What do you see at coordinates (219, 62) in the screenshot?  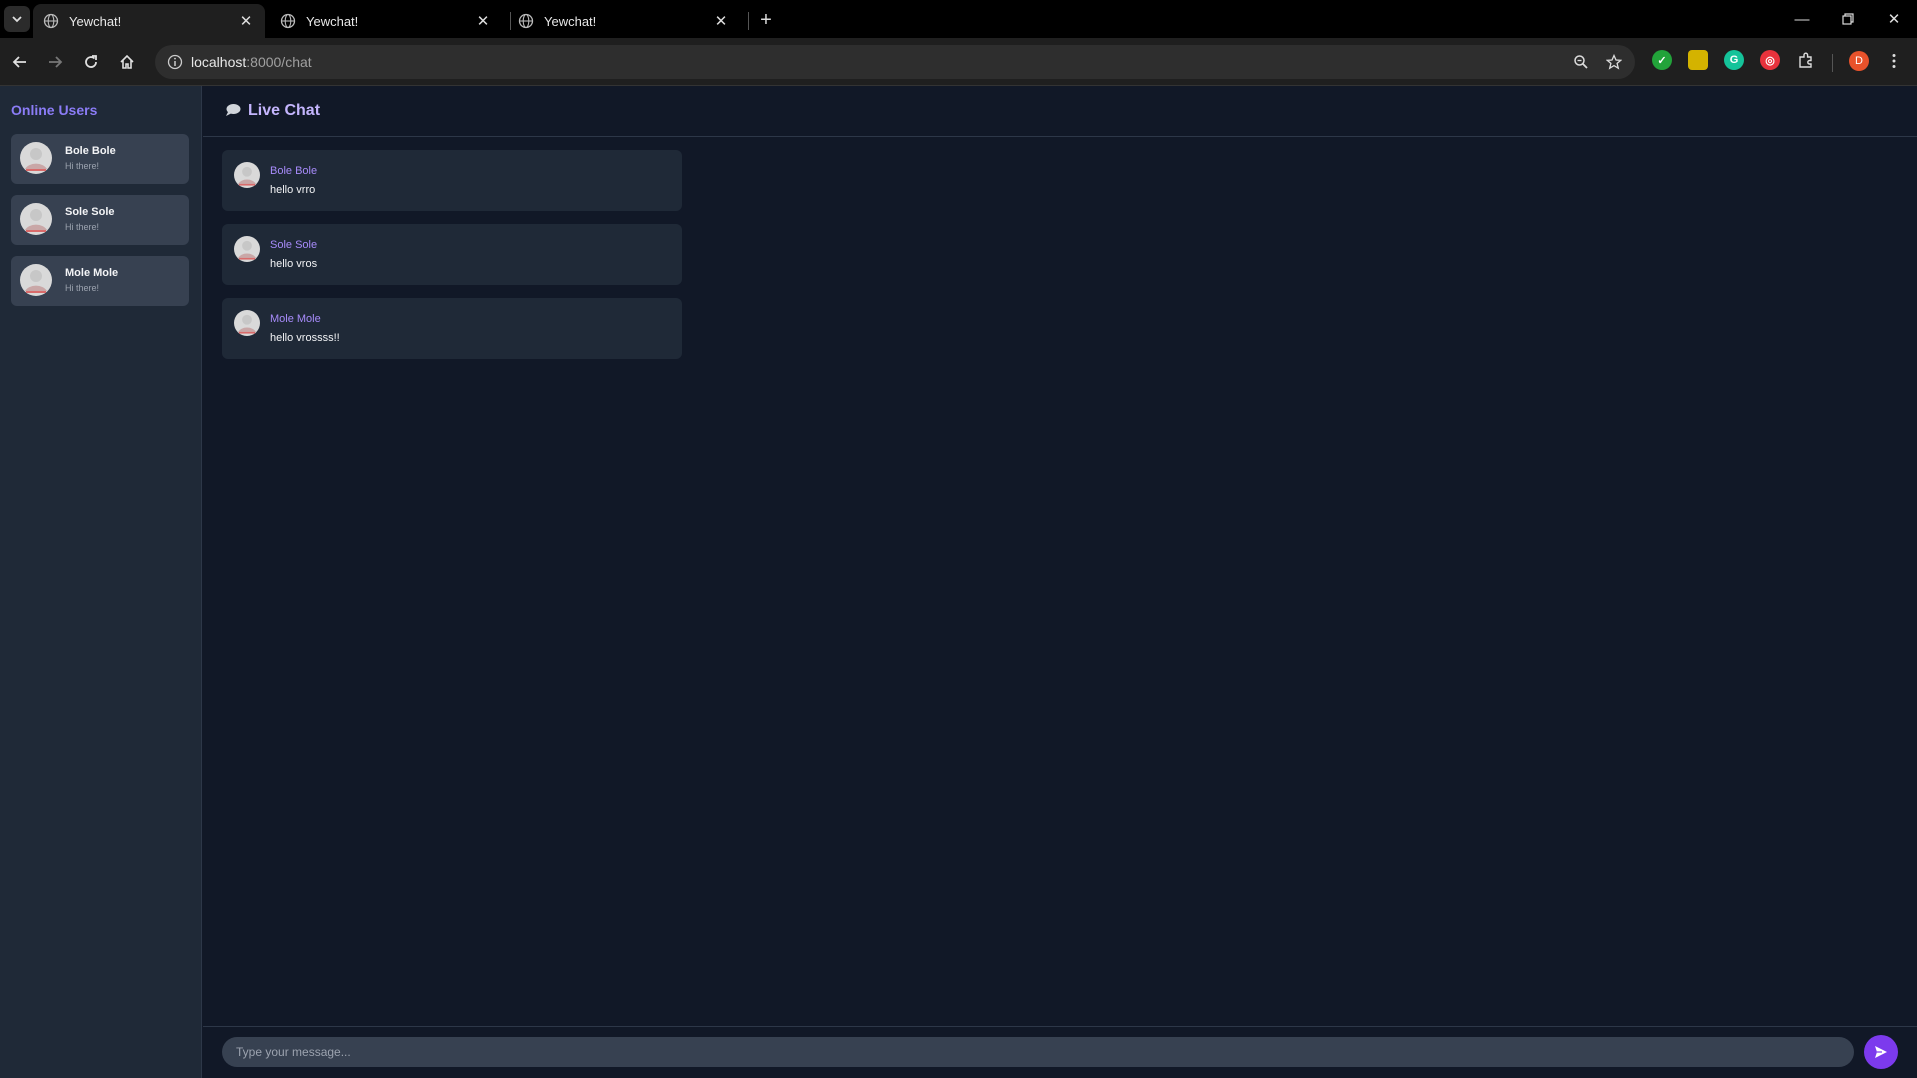 I see `url-host: localhost` at bounding box center [219, 62].